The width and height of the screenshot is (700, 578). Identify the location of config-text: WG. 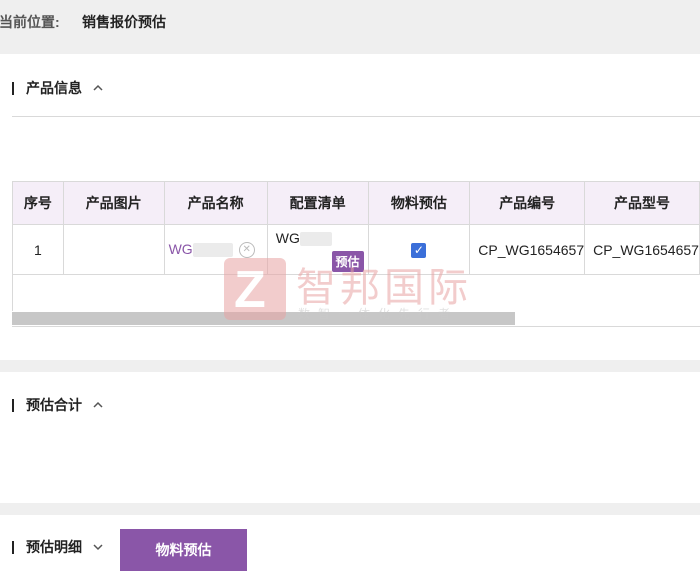
(287, 238).